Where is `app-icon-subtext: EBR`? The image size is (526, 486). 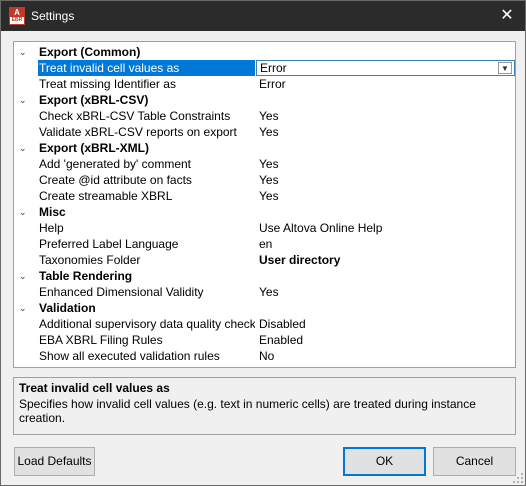 app-icon-subtext: EBR is located at coordinates (17, 20).